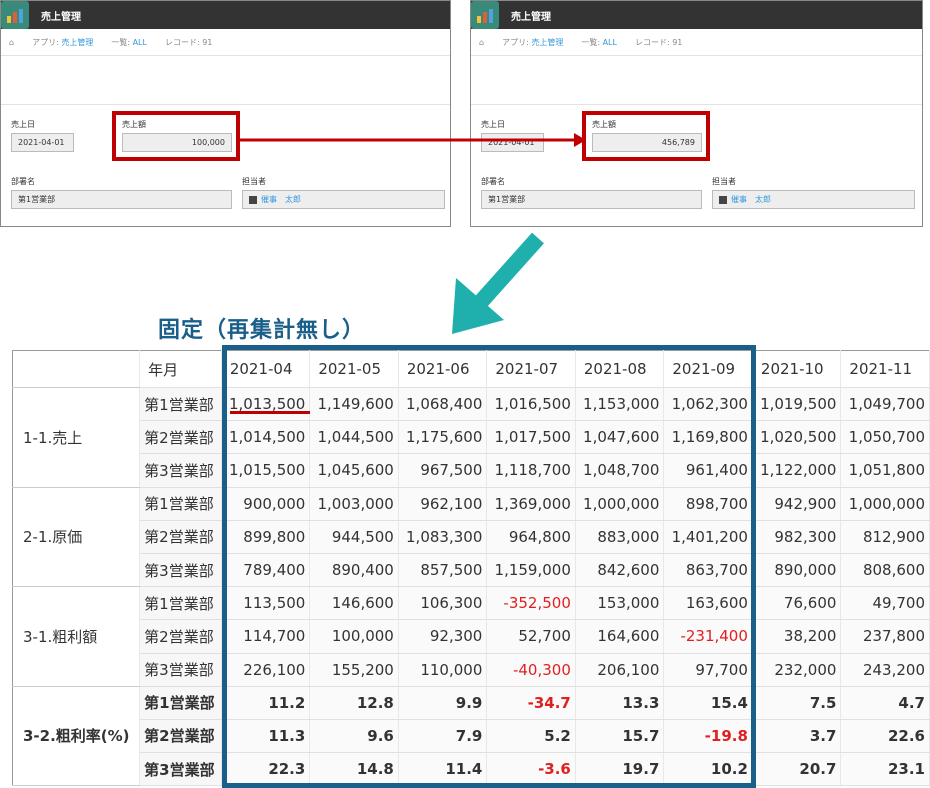 The width and height of the screenshot is (930, 788). I want to click on value-cell: 900,000, so click(266, 504).